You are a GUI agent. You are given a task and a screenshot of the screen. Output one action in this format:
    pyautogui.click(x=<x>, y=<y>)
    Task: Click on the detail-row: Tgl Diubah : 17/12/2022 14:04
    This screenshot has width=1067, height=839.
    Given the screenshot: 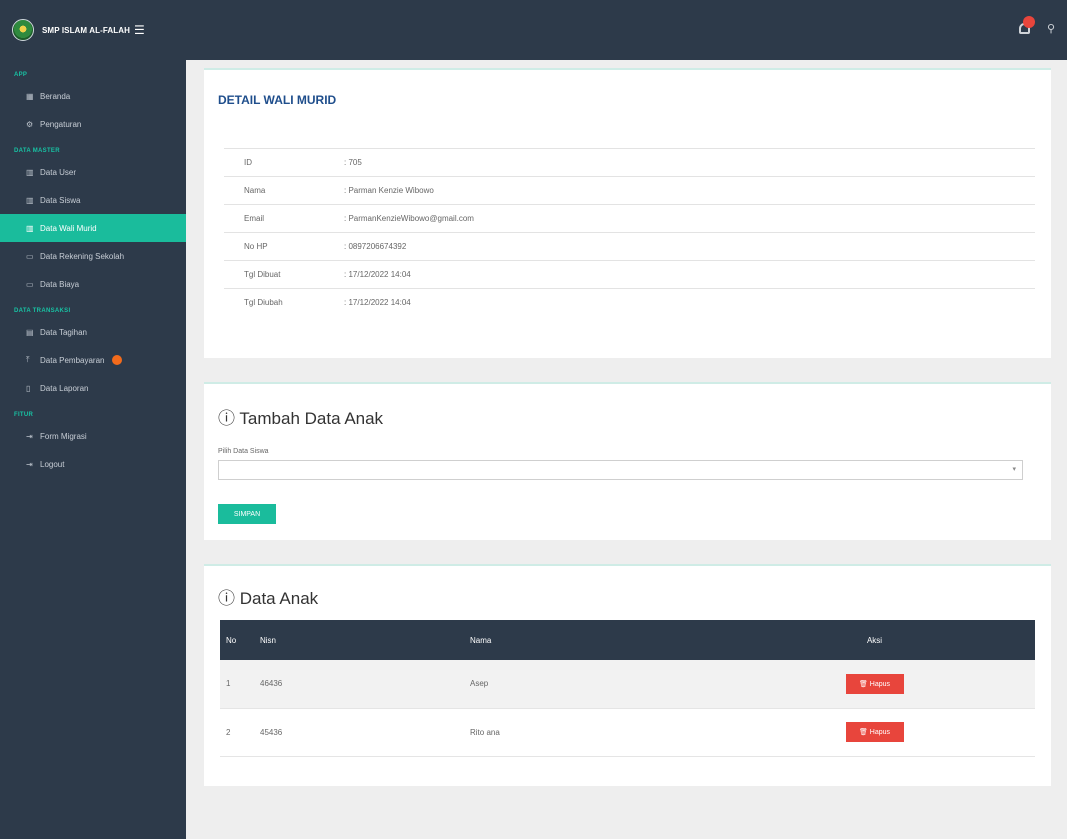 What is the action you would take?
    pyautogui.click(x=629, y=302)
    